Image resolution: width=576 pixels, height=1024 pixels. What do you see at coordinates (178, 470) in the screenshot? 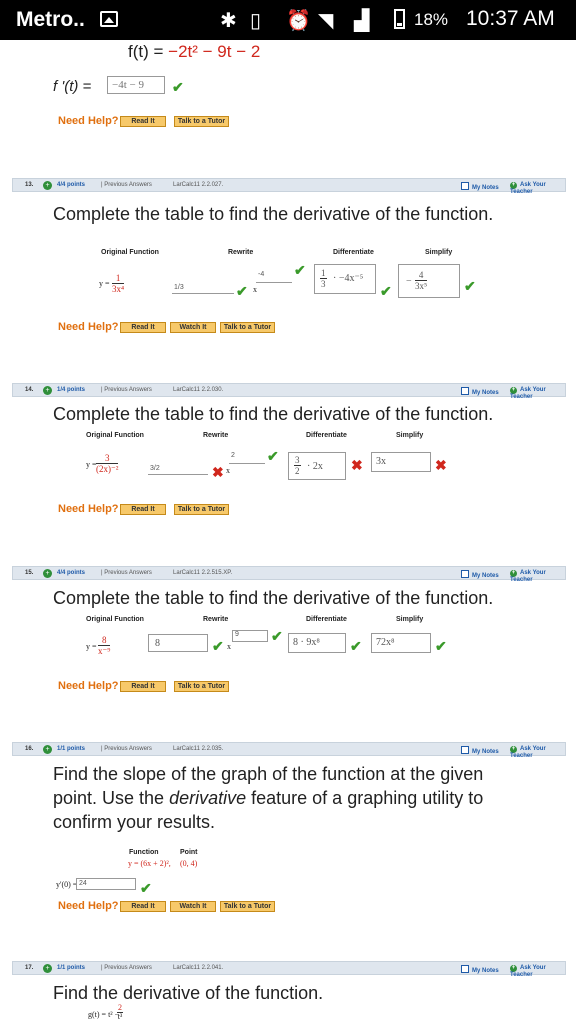
I see `rewrite-coefficient-field: 3/2` at bounding box center [178, 470].